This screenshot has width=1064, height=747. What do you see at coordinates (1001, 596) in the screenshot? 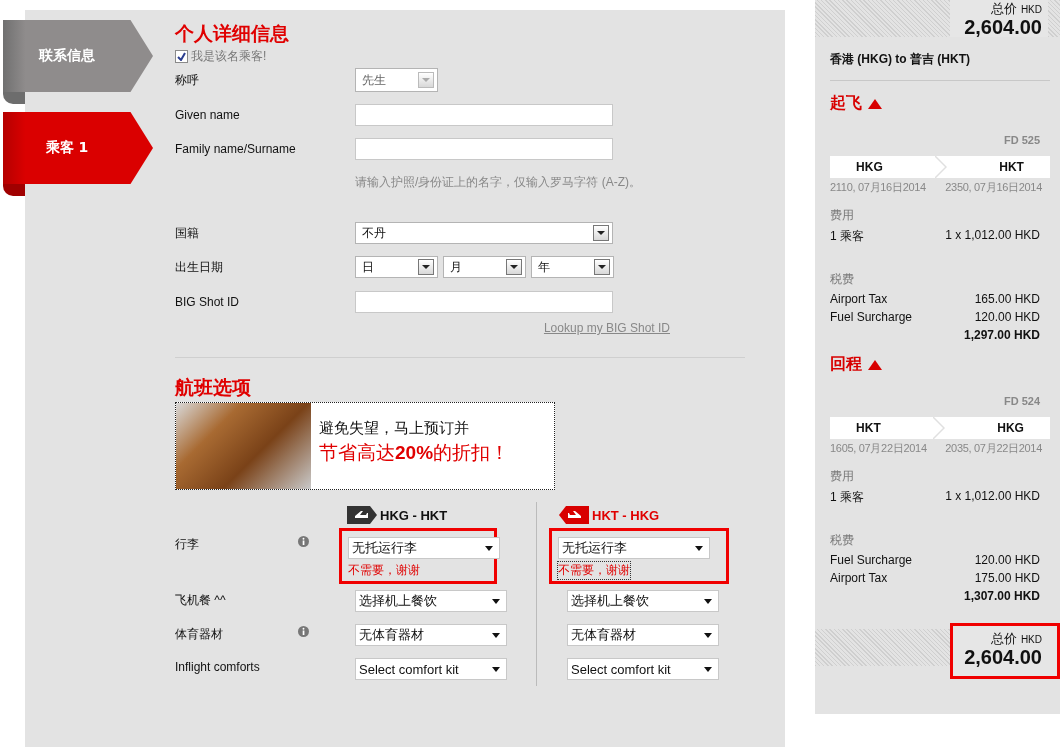
I see `subtotal-amount: 1,307.00 HKD` at bounding box center [1001, 596].